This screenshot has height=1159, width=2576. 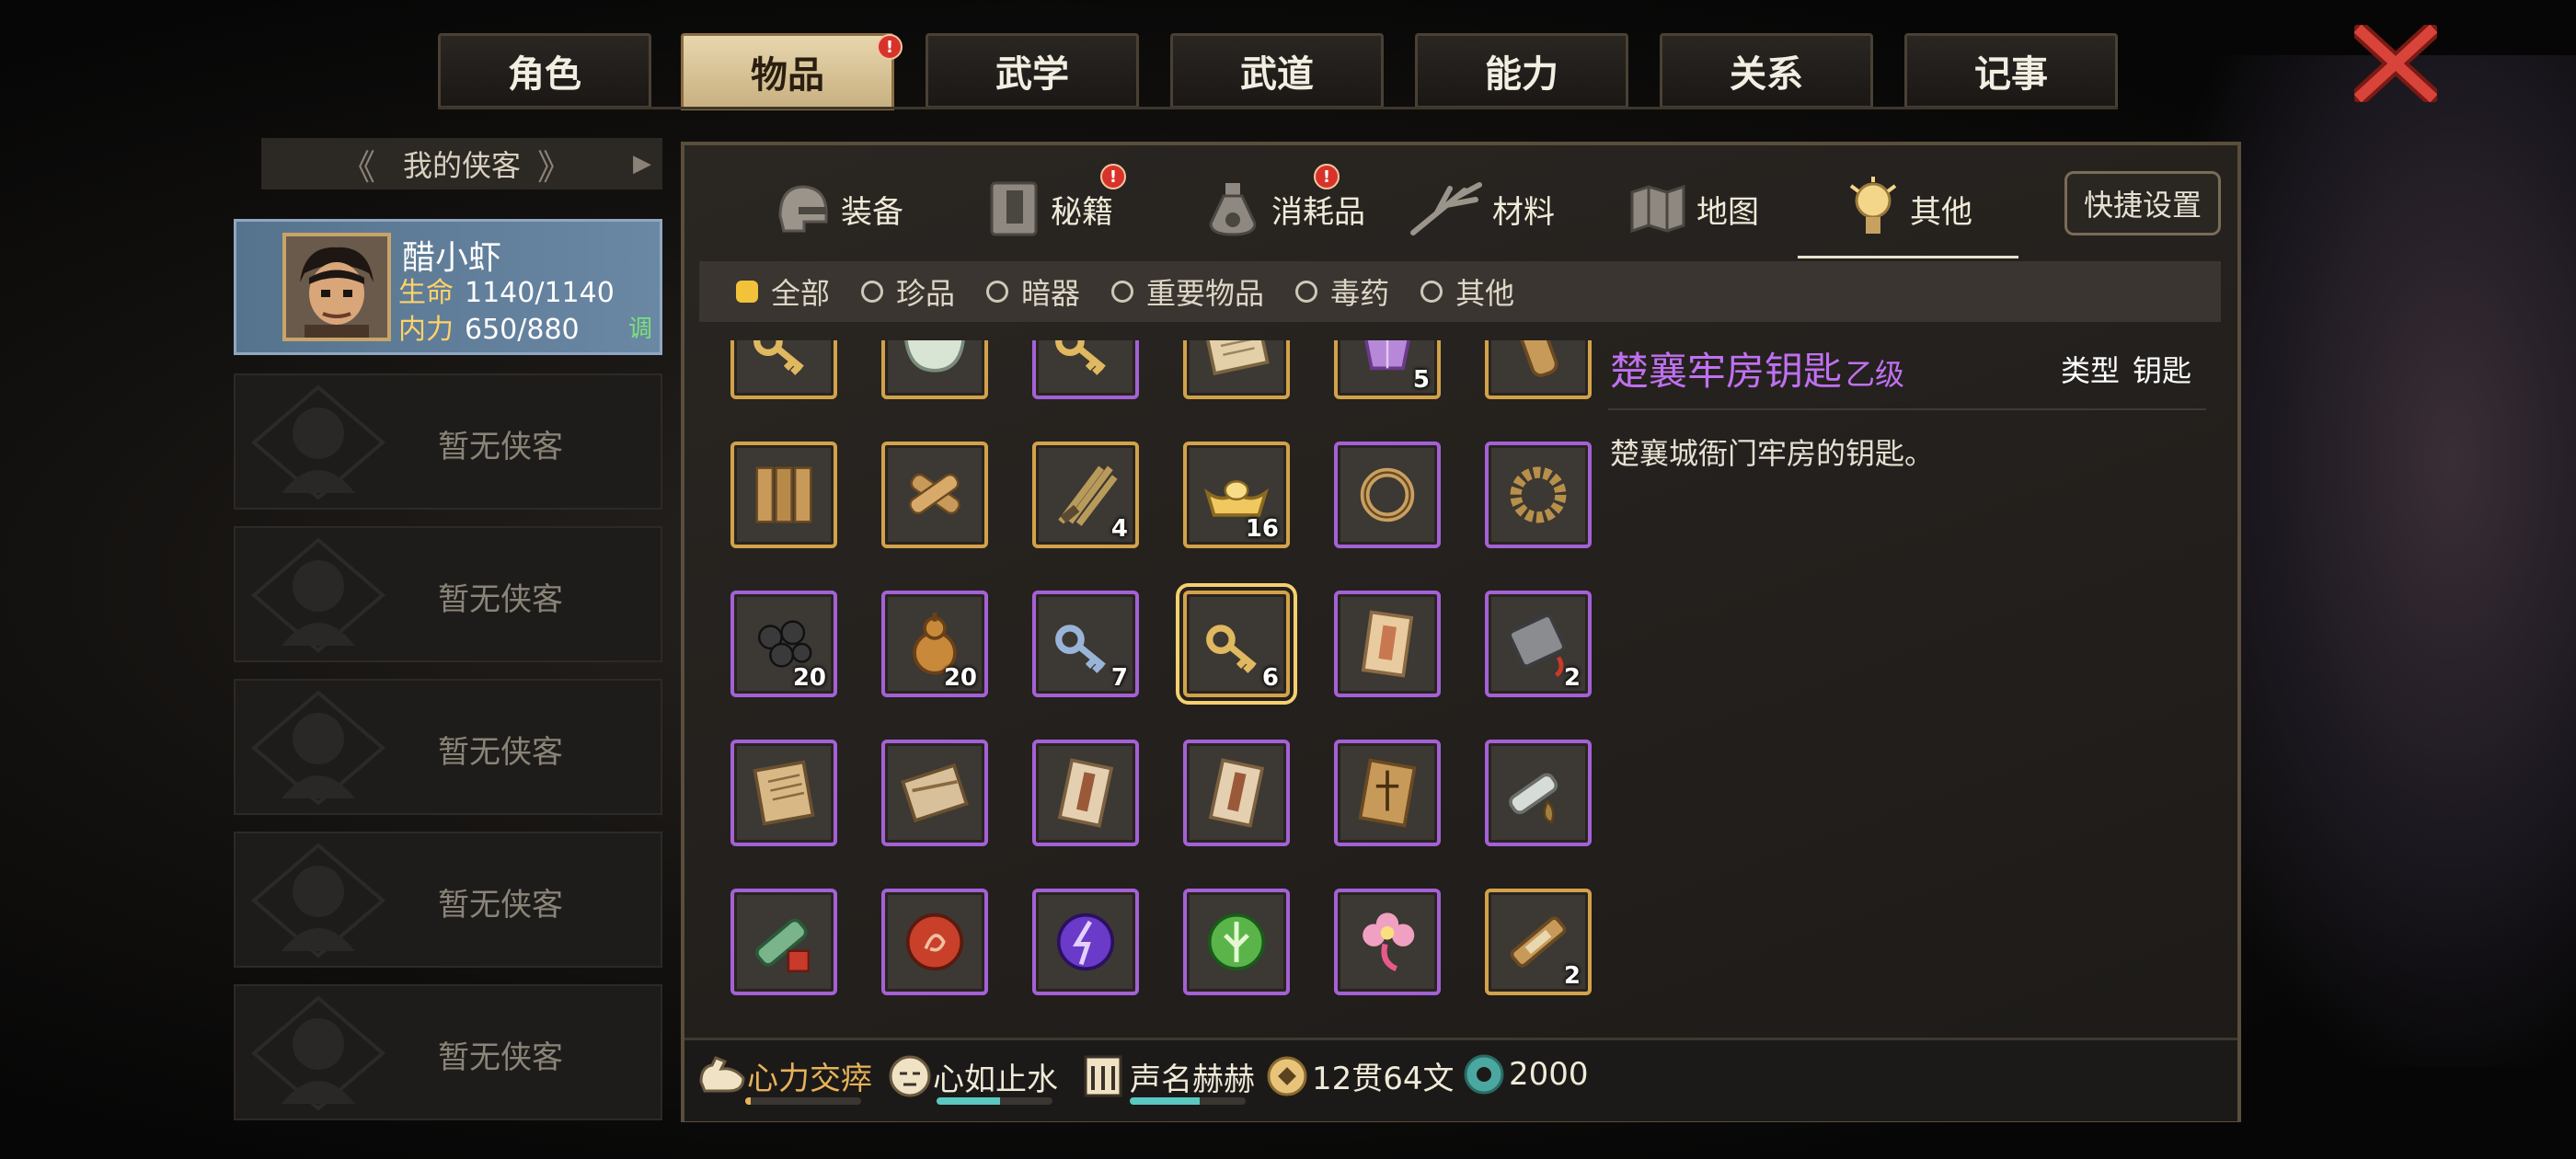 What do you see at coordinates (1318, 212) in the screenshot?
I see `subtab-label: 消耗品` at bounding box center [1318, 212].